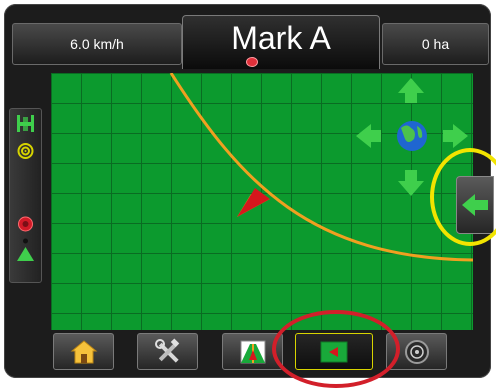 Image resolution: width=496 pixels, height=388 pixels. Describe the element at coordinates (412, 136) in the screenshot. I see `globe-icon` at that location.